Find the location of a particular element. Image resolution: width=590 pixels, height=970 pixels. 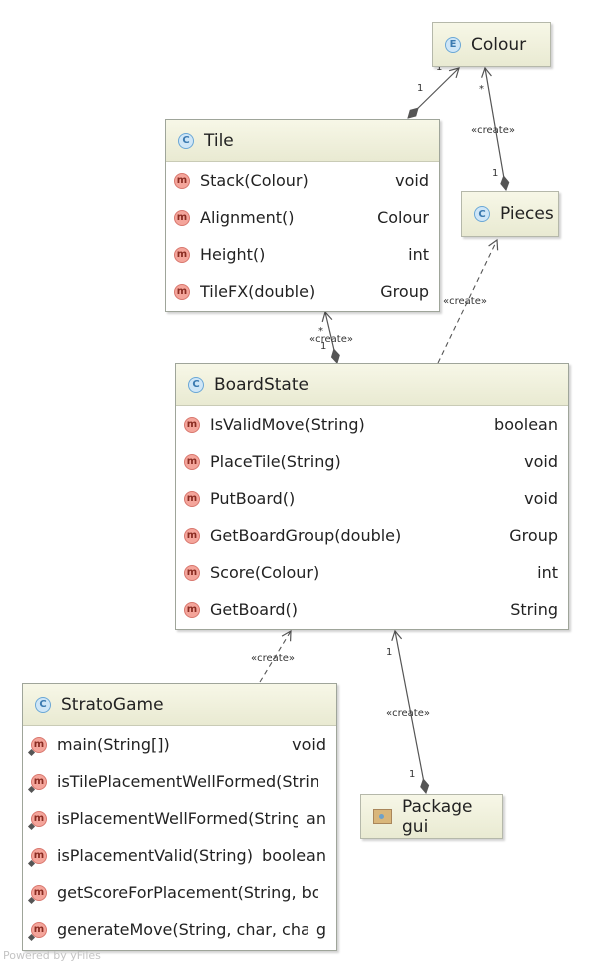

class-pieces-header: C Pieces is located at coordinates (510, 214).